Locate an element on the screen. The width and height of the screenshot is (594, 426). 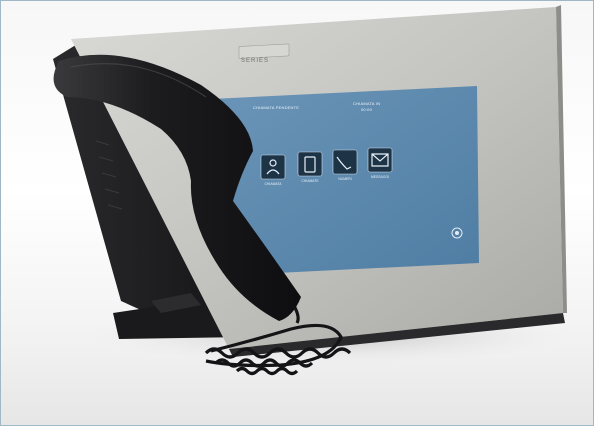
tile-numeri is located at coordinates (345, 162).